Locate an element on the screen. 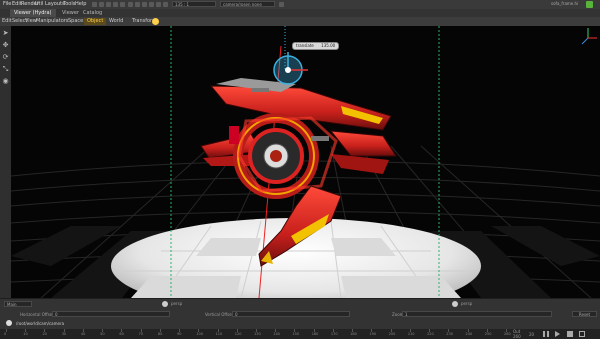 Image resolution: width=600 pixels, height=339 pixels. timeline-tick-label: 180 is located at coordinates (353, 334).